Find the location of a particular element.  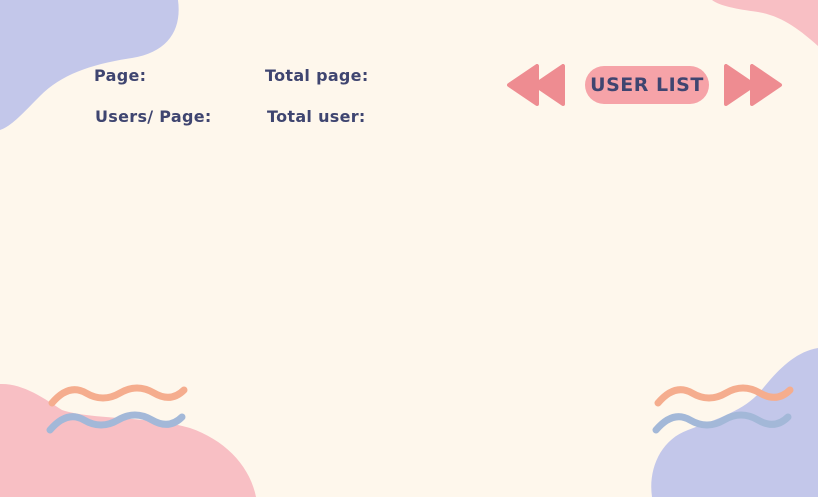

users-per-page-label: Users/ Page: is located at coordinates (153, 116).